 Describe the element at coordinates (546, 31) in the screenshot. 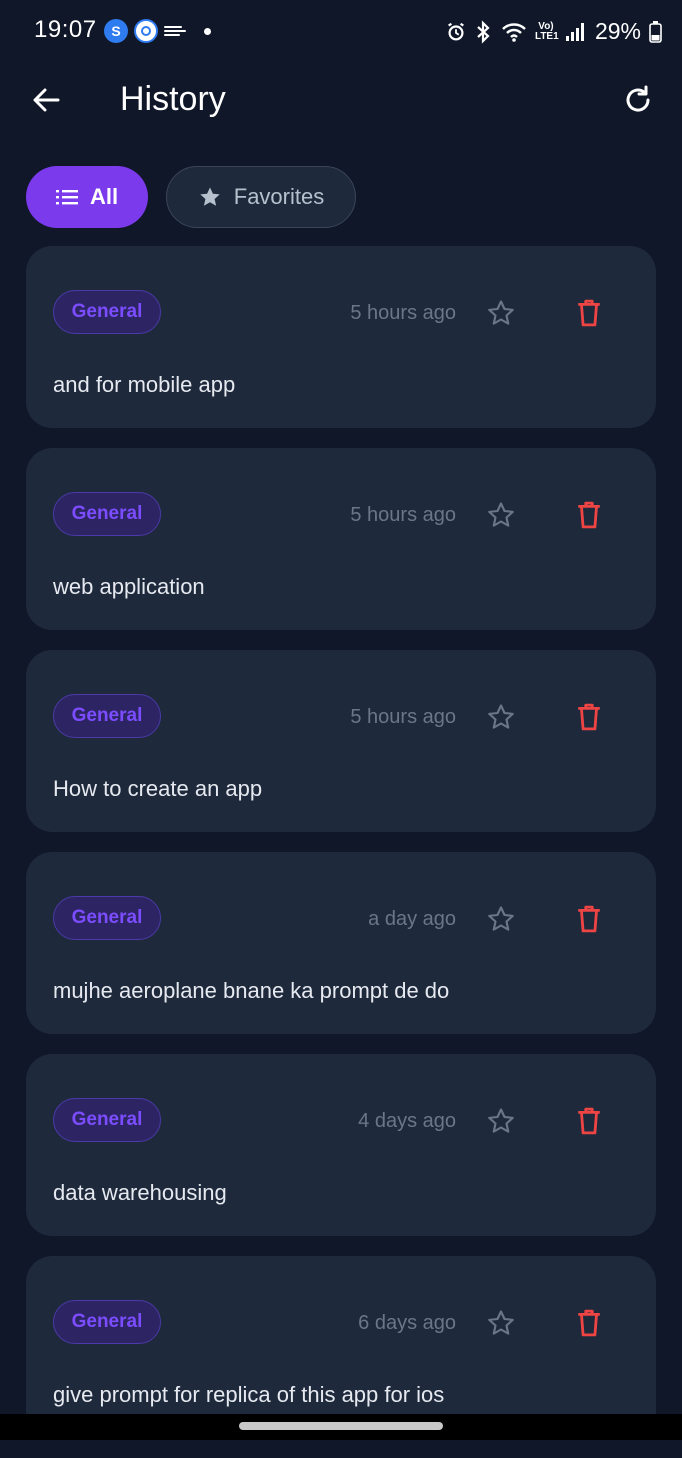

I see `lte-indicator: Vo) LTE1` at that location.